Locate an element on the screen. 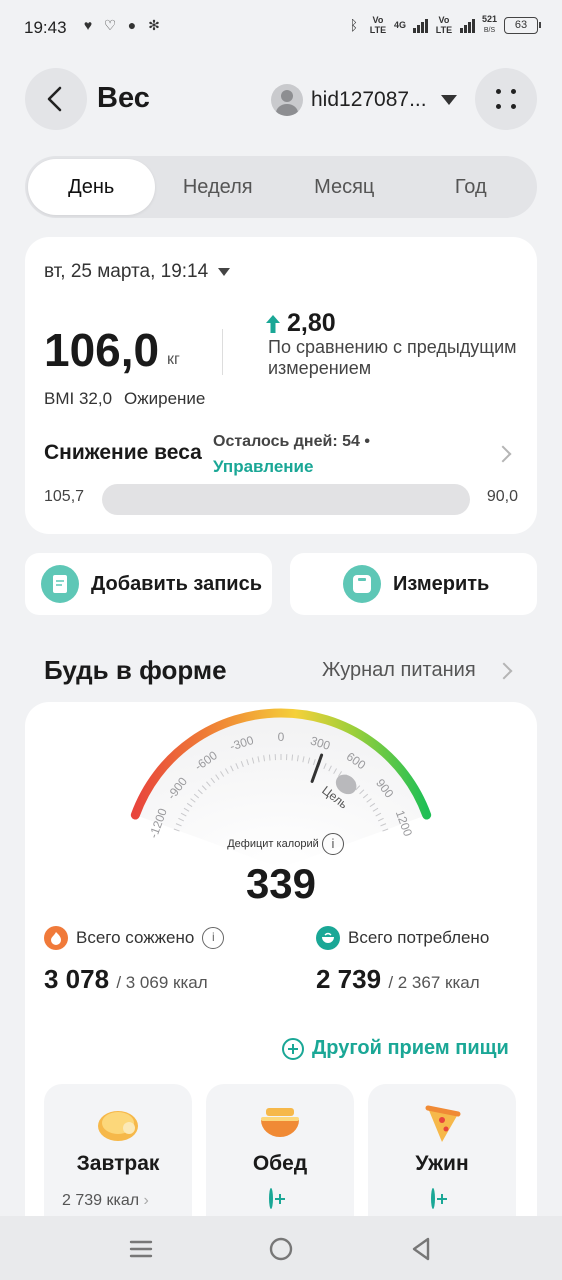 The height and width of the screenshot is (1280, 562). dropdown-caret-icon is located at coordinates (448, 100).